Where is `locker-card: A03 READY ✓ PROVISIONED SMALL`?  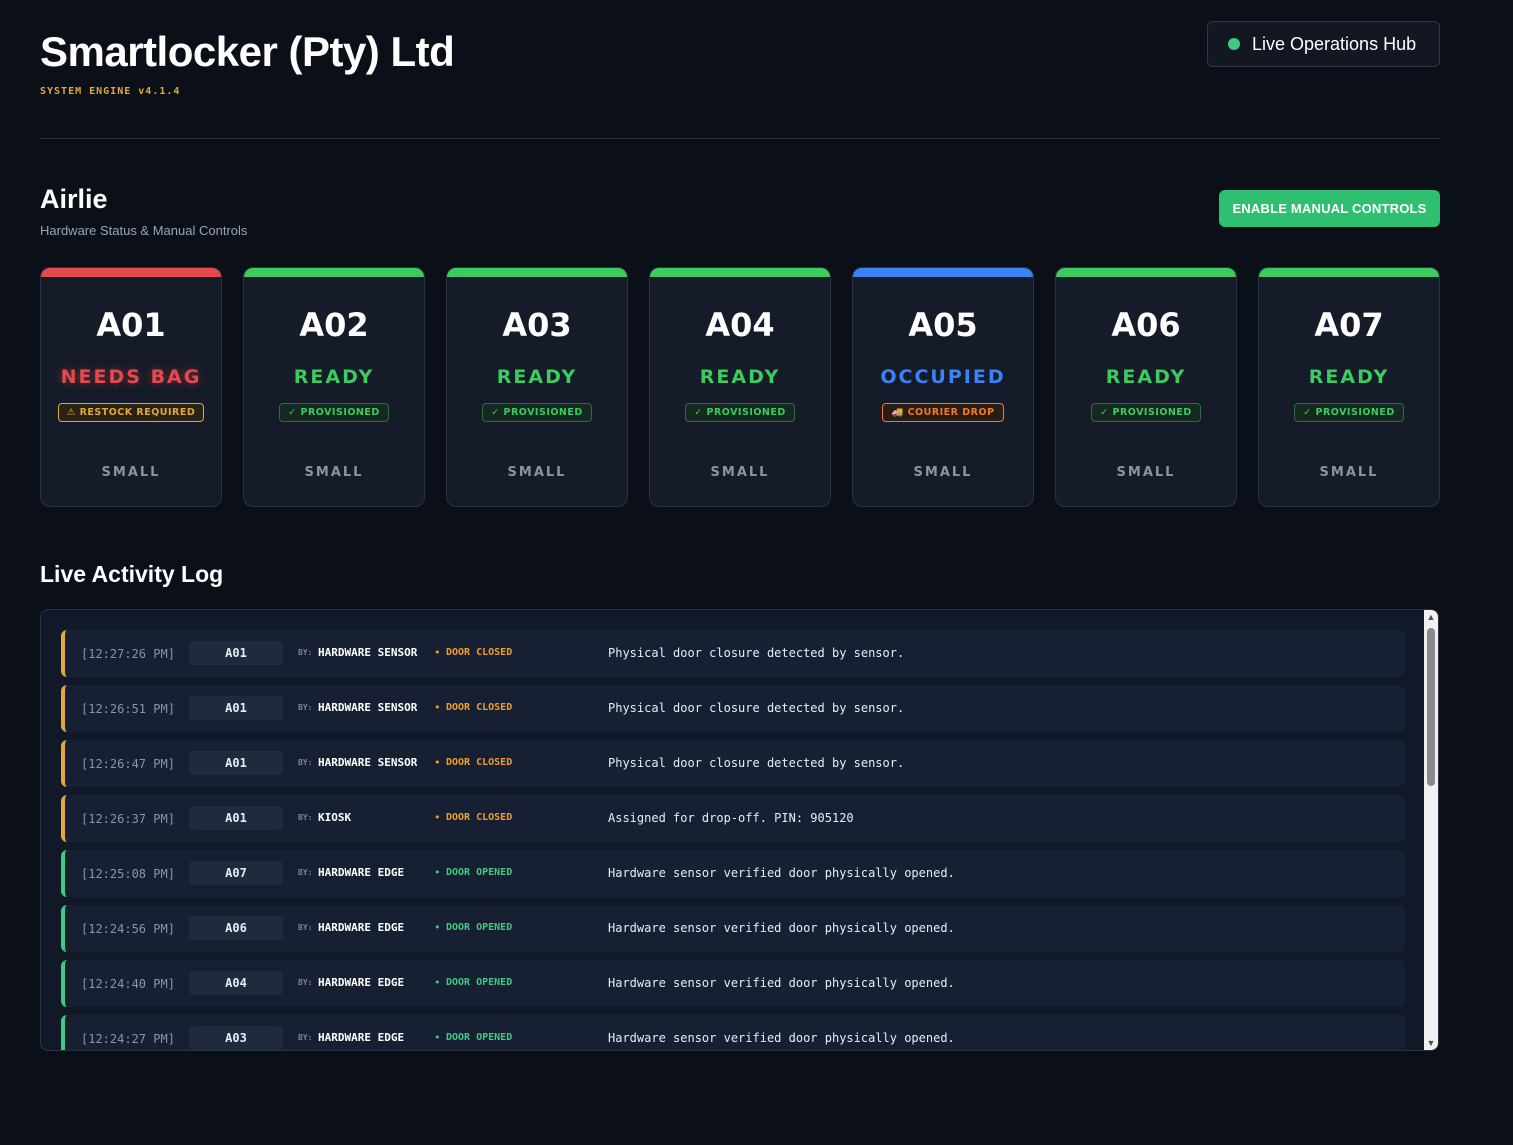
locker-card: A03 READY ✓ PROVISIONED SMALL is located at coordinates (537, 387).